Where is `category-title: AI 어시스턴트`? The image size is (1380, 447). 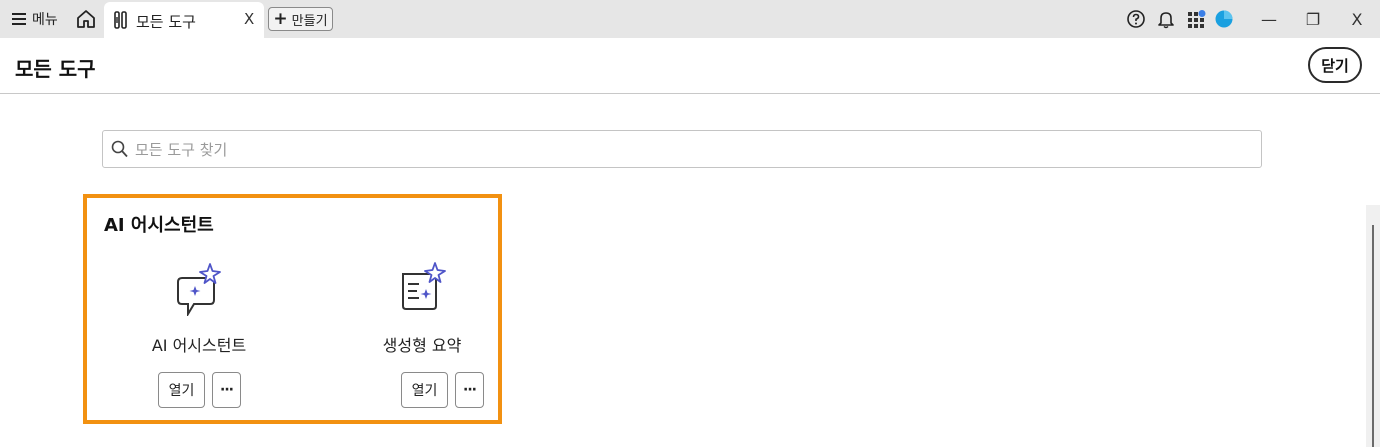 category-title: AI 어시스턴트 is located at coordinates (159, 225).